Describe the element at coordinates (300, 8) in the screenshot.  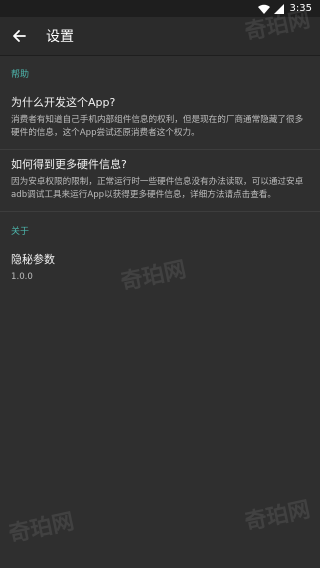
I see `status-time: 3:35` at that location.